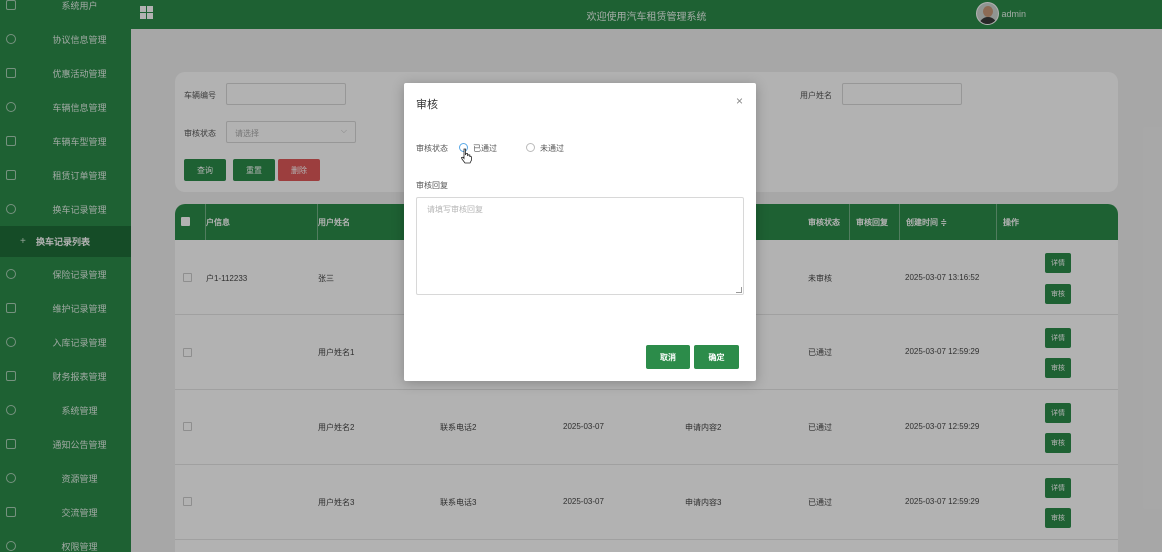  I want to click on close-icon: ×, so click(739, 101).